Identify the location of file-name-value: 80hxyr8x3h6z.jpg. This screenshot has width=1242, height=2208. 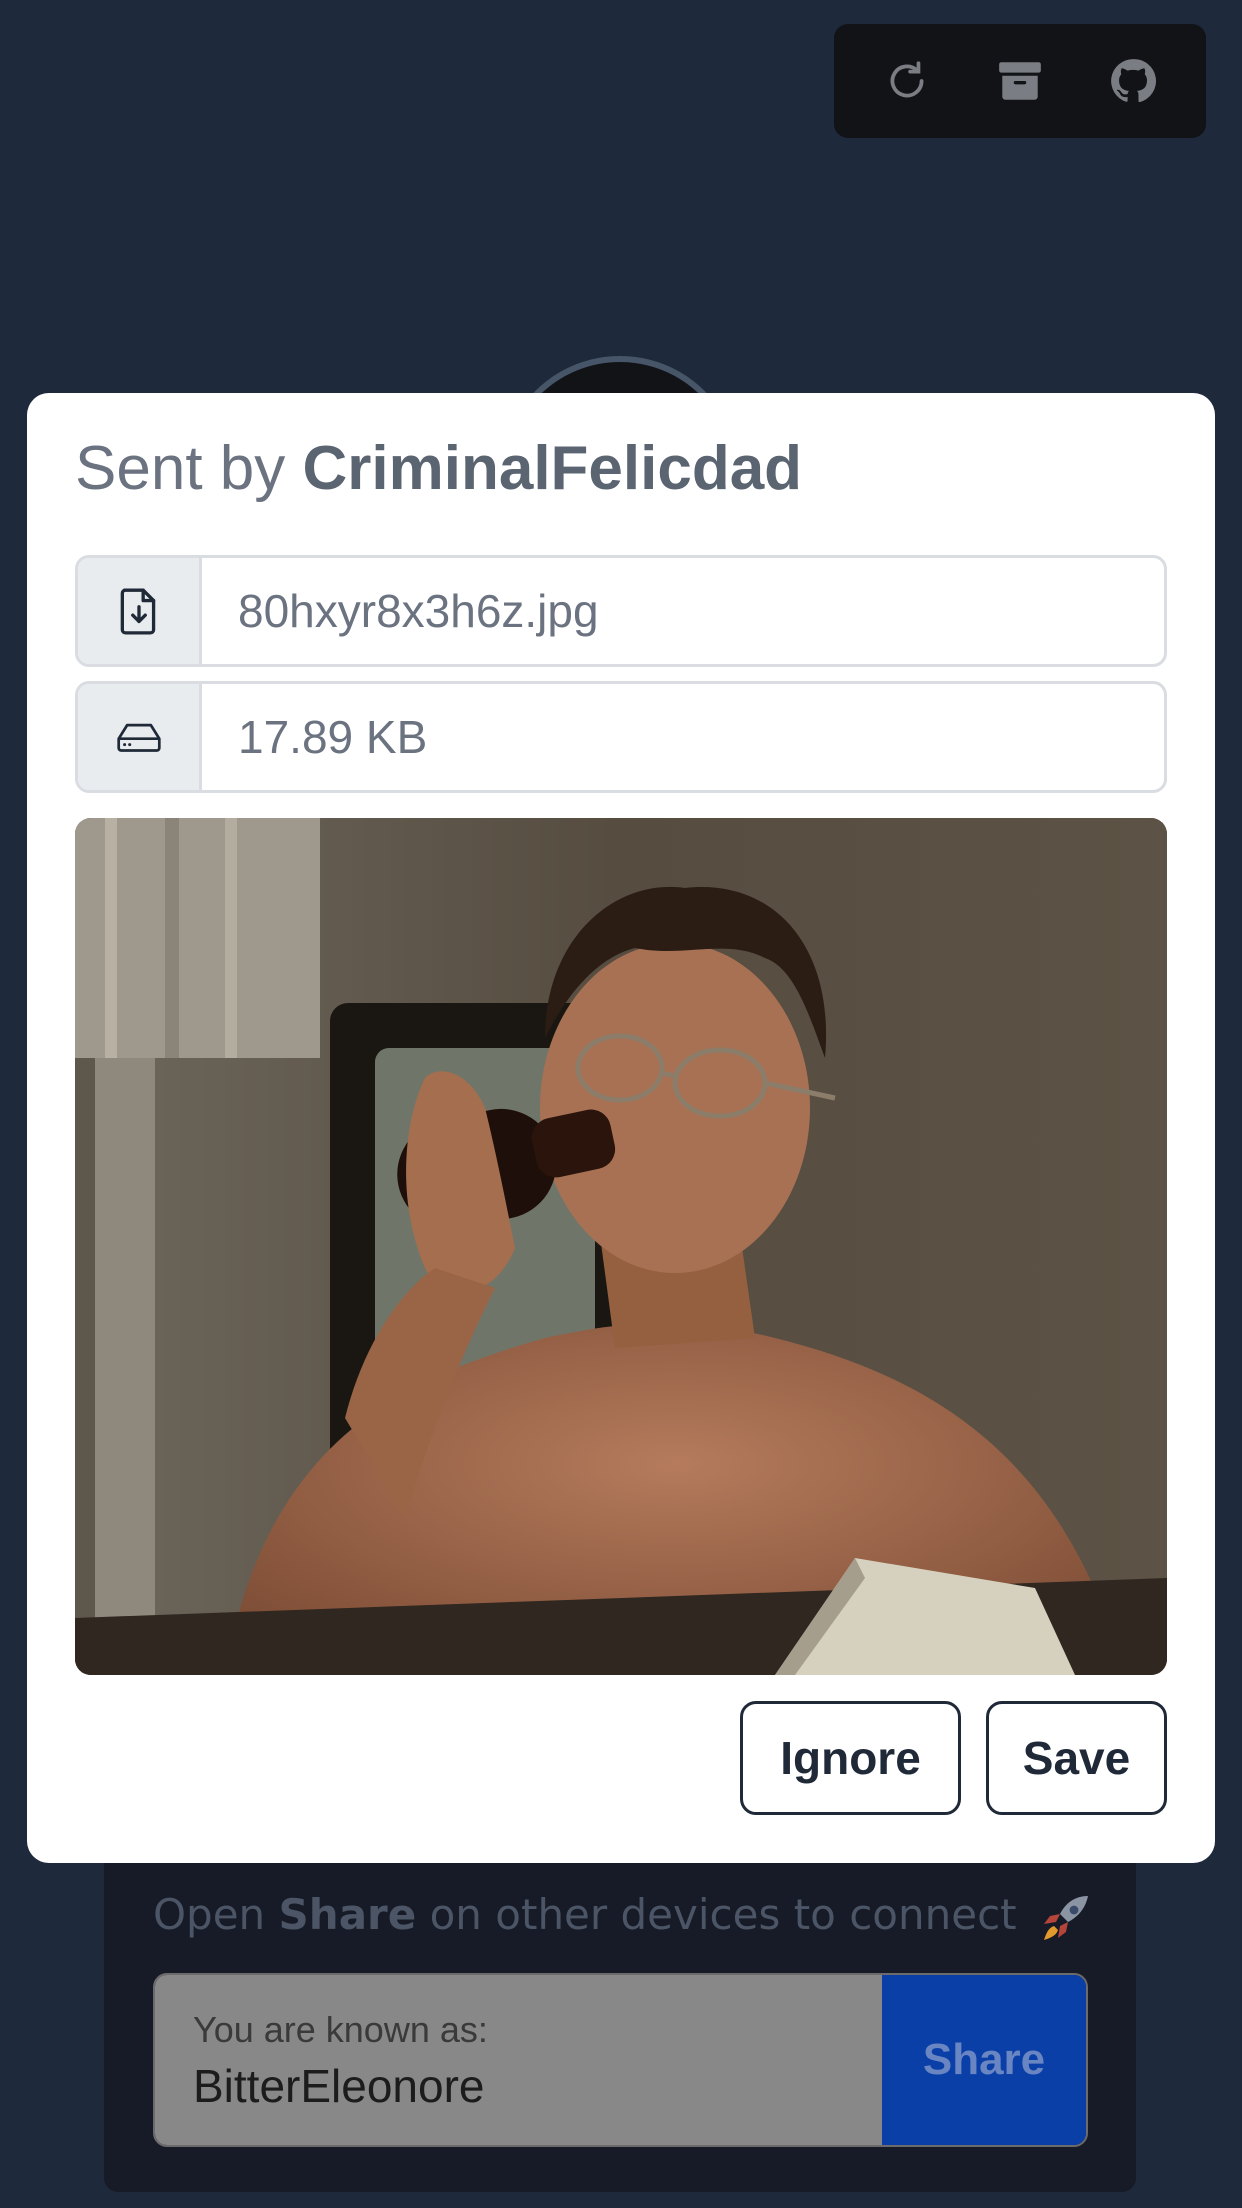
(418, 611).